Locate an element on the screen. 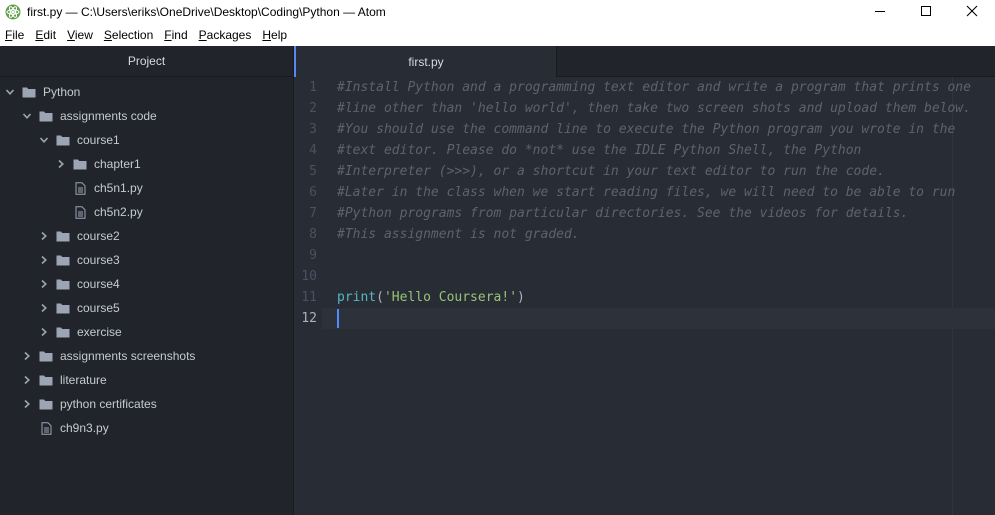  tree-view-header: Project is located at coordinates (146, 61).